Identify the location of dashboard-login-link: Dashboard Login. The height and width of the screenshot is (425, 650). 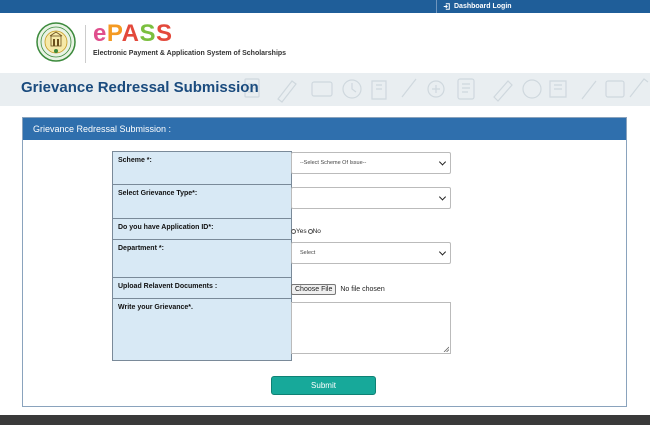
(474, 6).